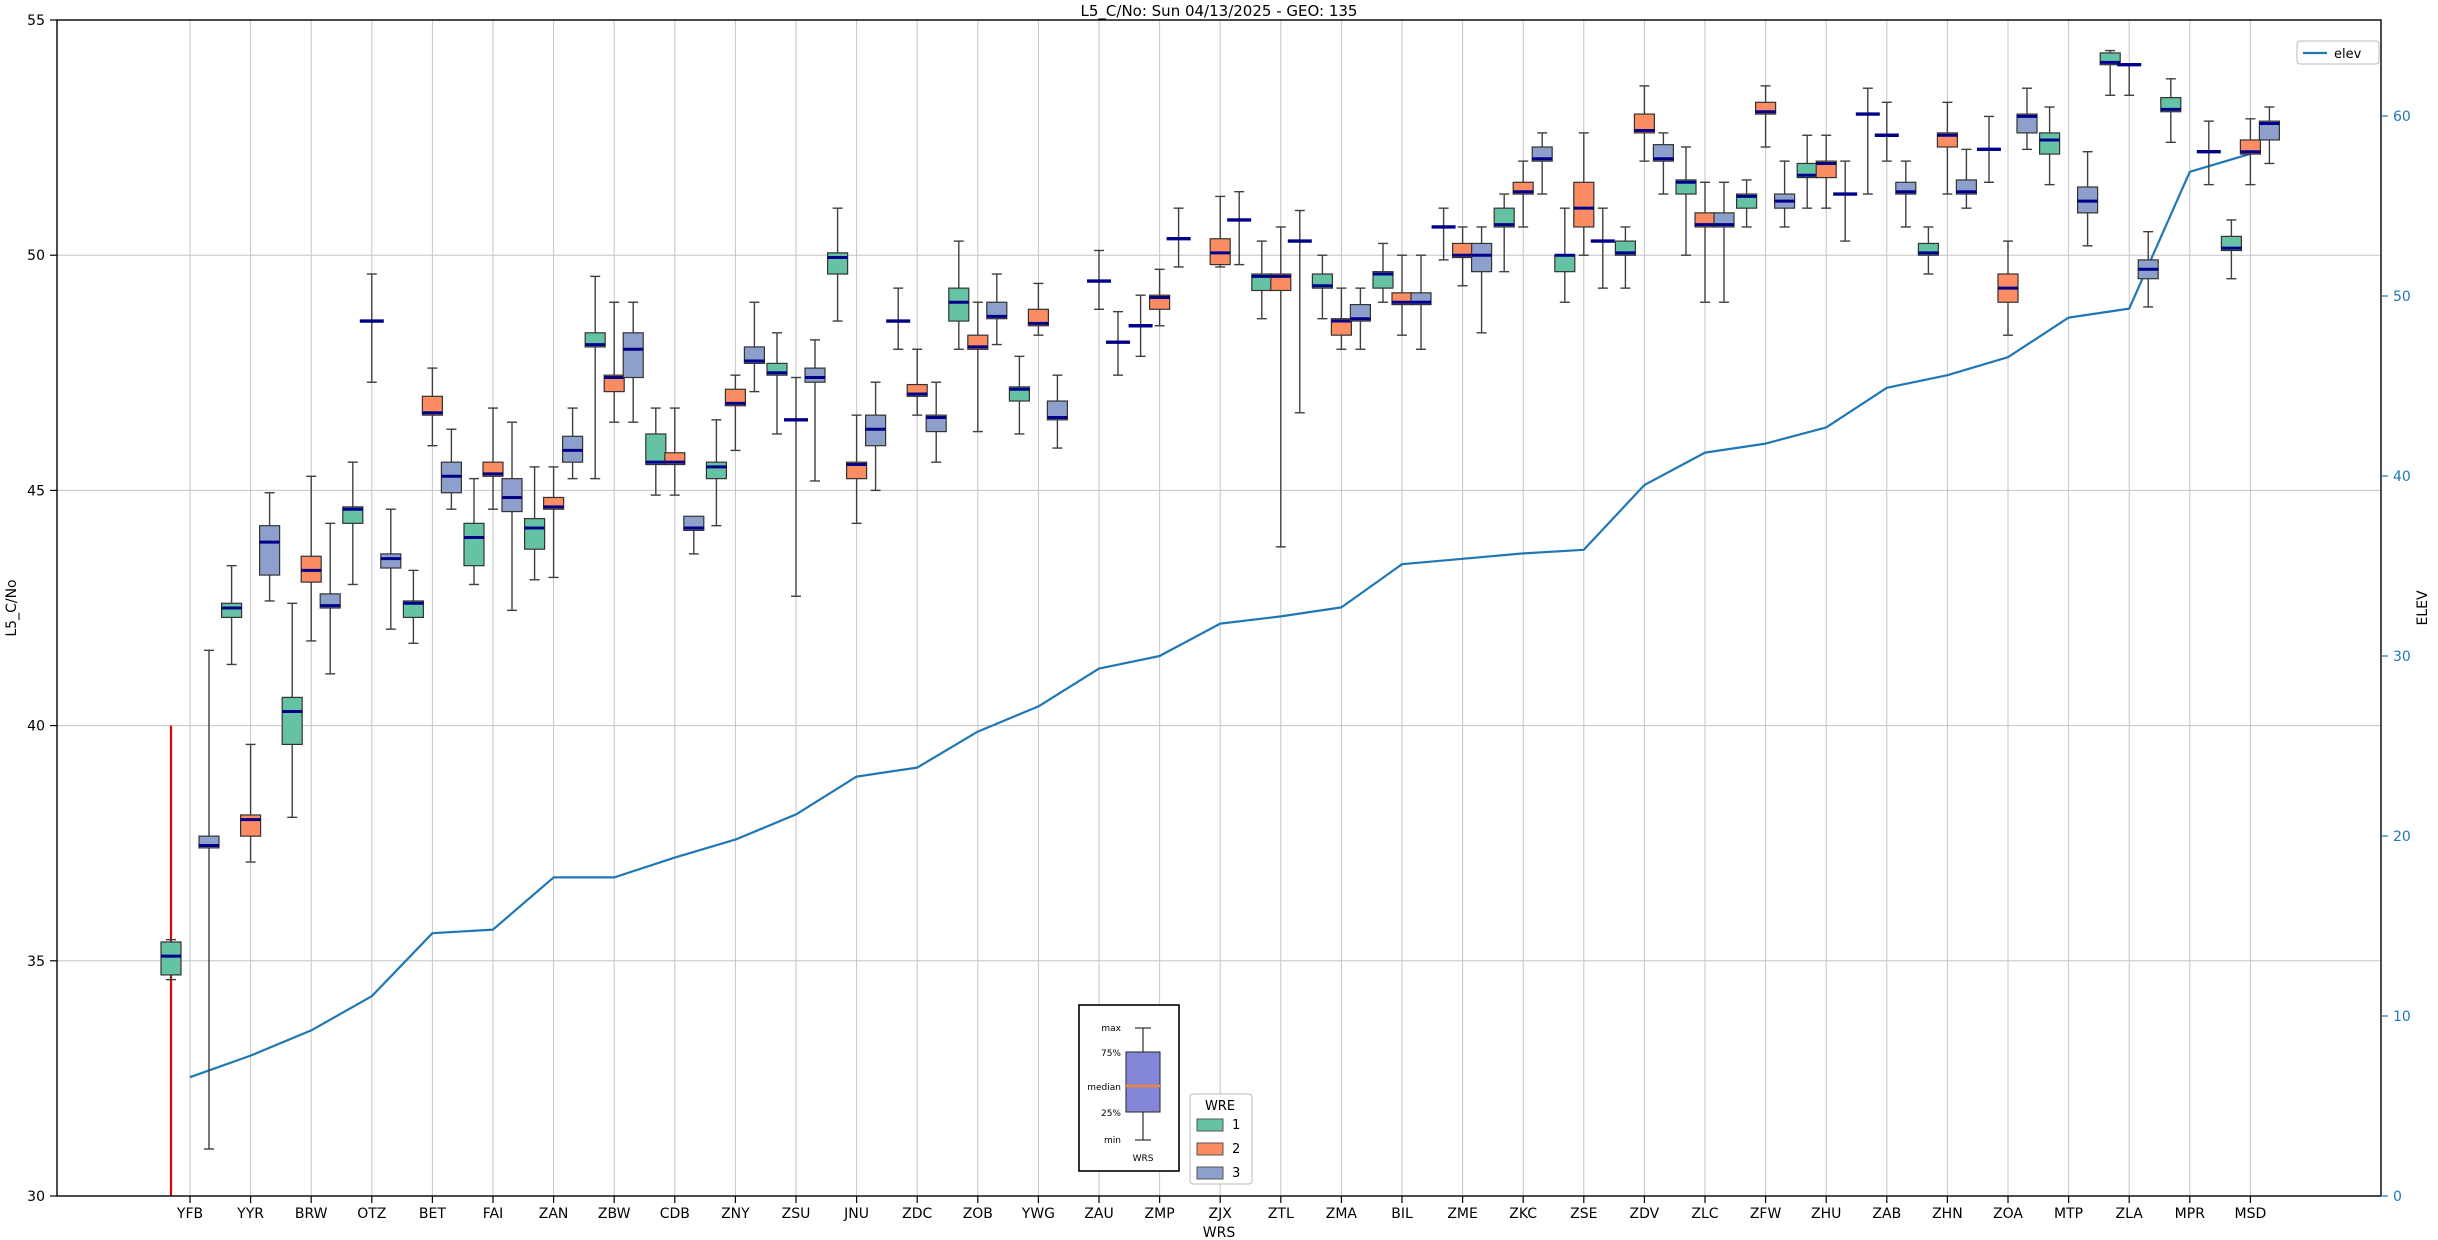 The height and width of the screenshot is (1240, 2438). What do you see at coordinates (796, 486) in the screenshot?
I see `box-ZSU-s2` at bounding box center [796, 486].